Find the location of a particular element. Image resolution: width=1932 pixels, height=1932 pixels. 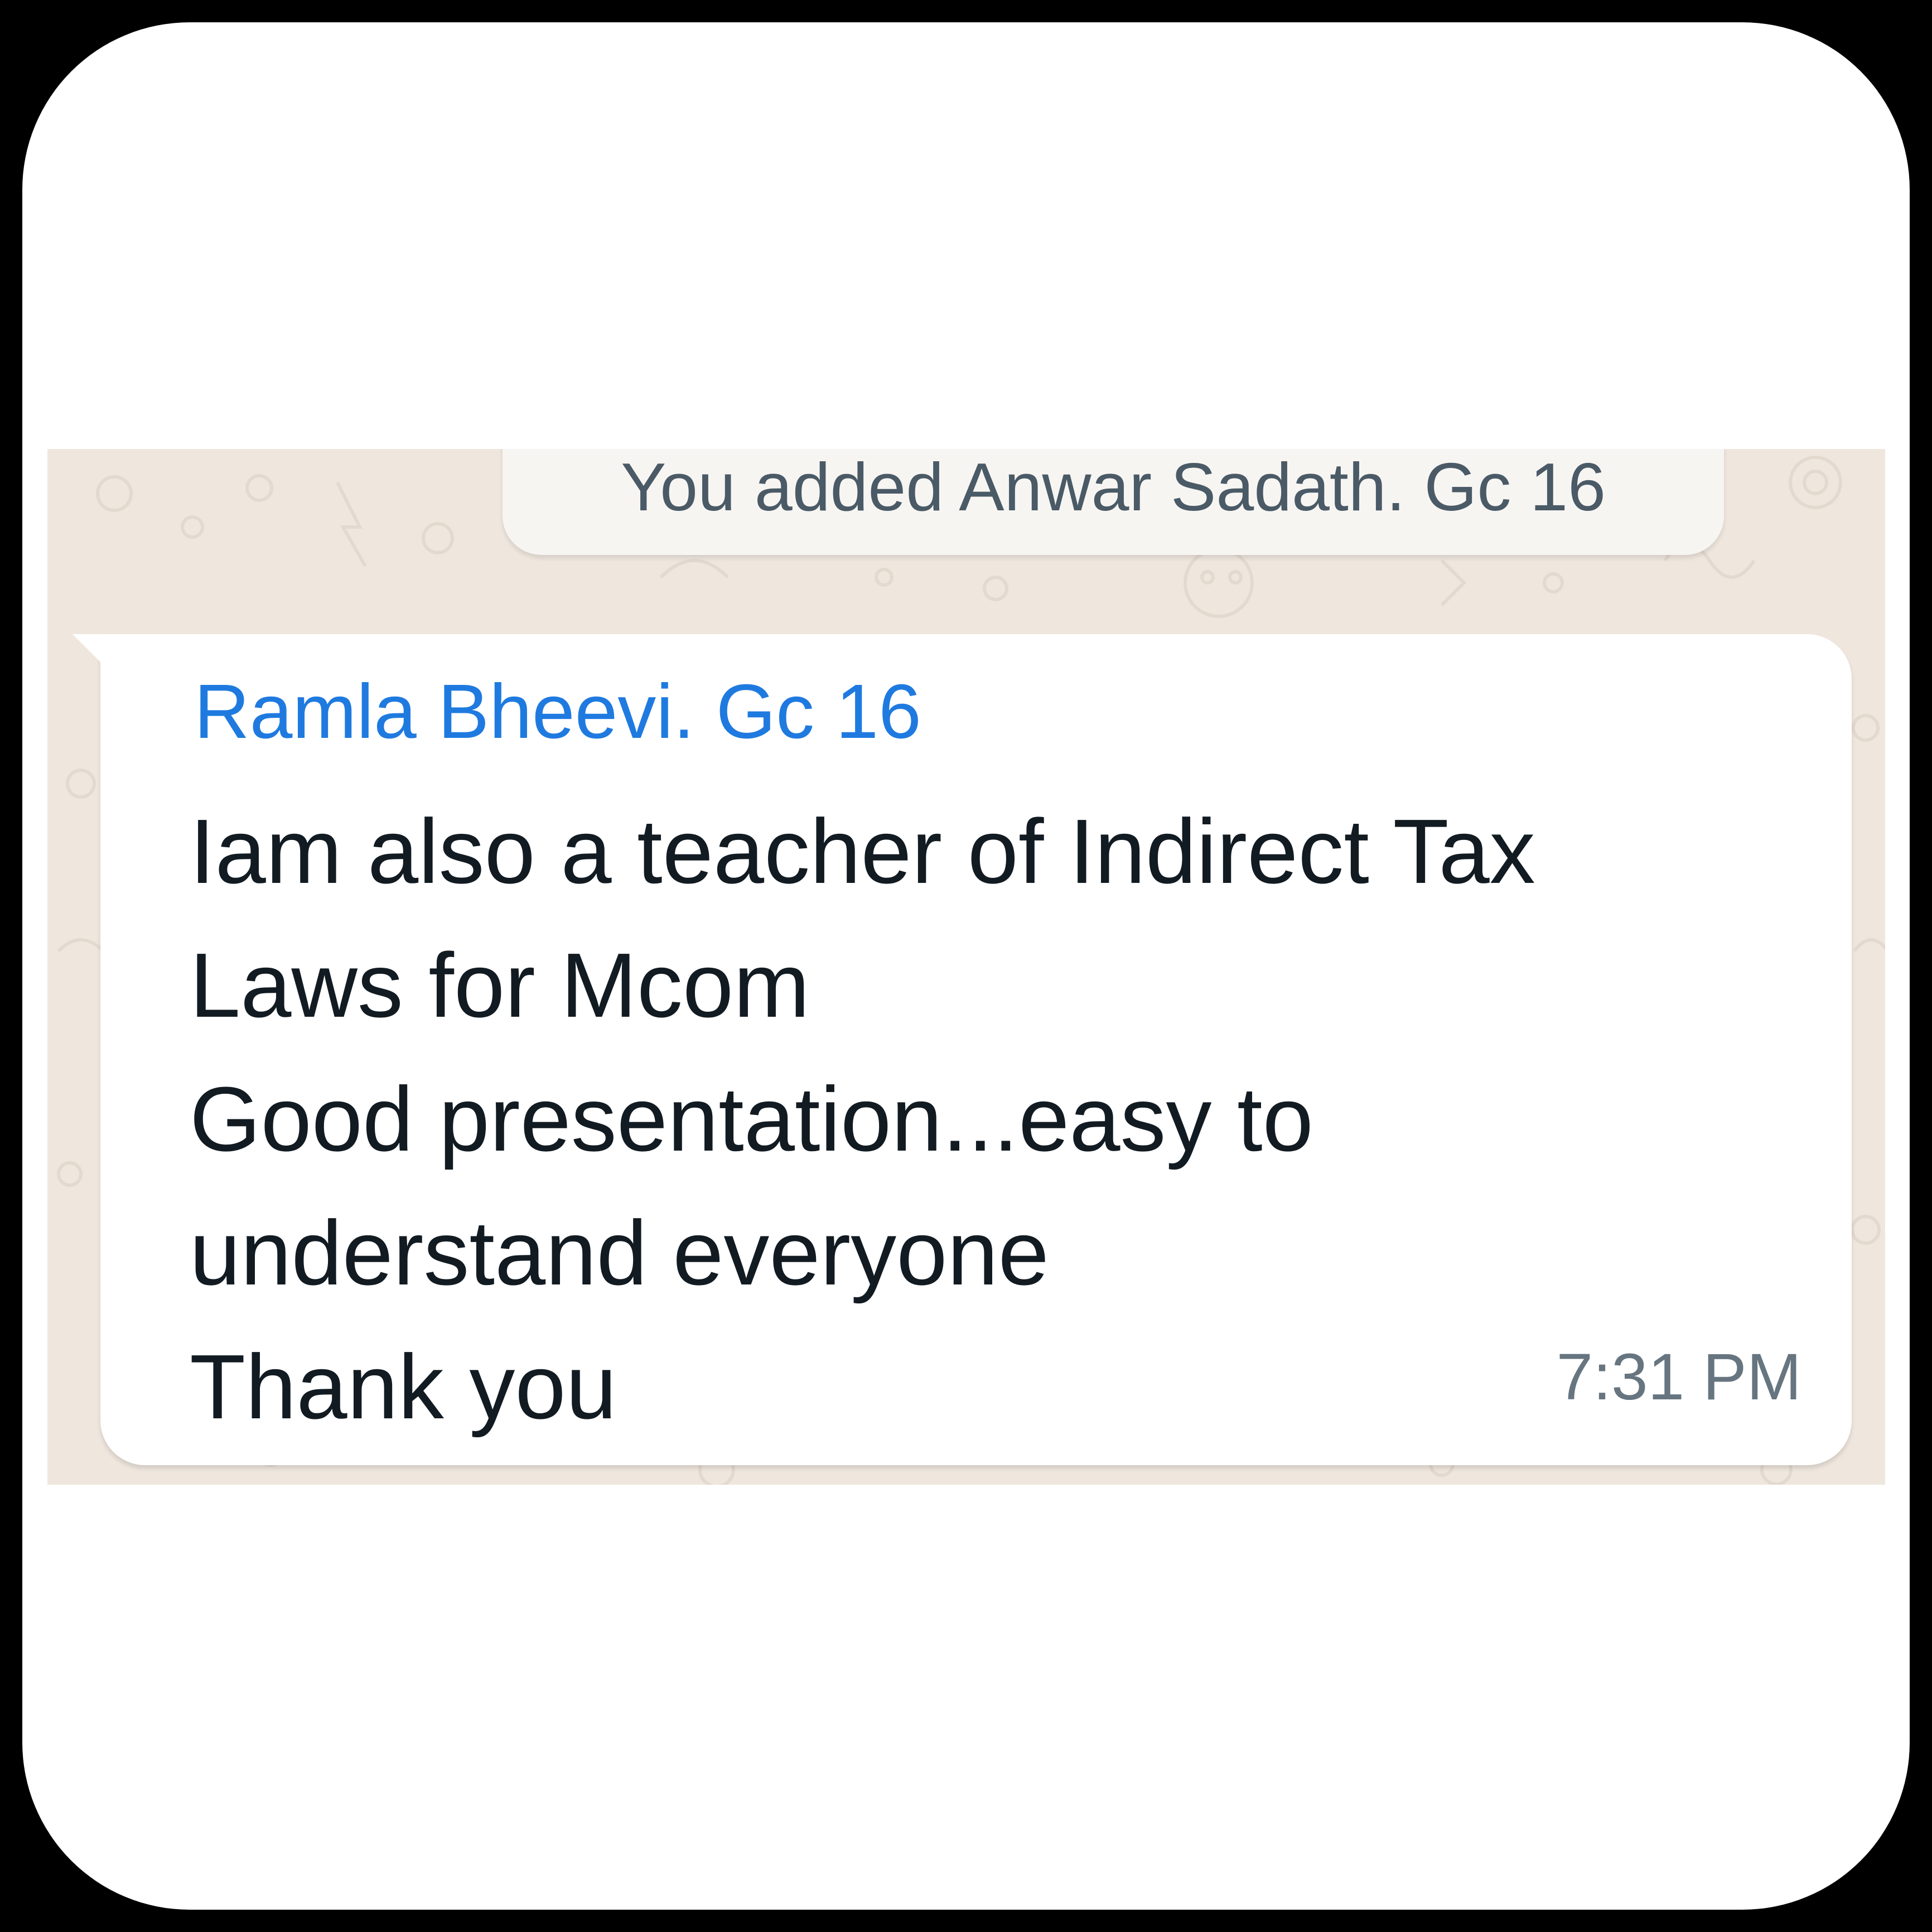

sender-name: Ramla Bheevi. Gc 16 is located at coordinates (557, 712).